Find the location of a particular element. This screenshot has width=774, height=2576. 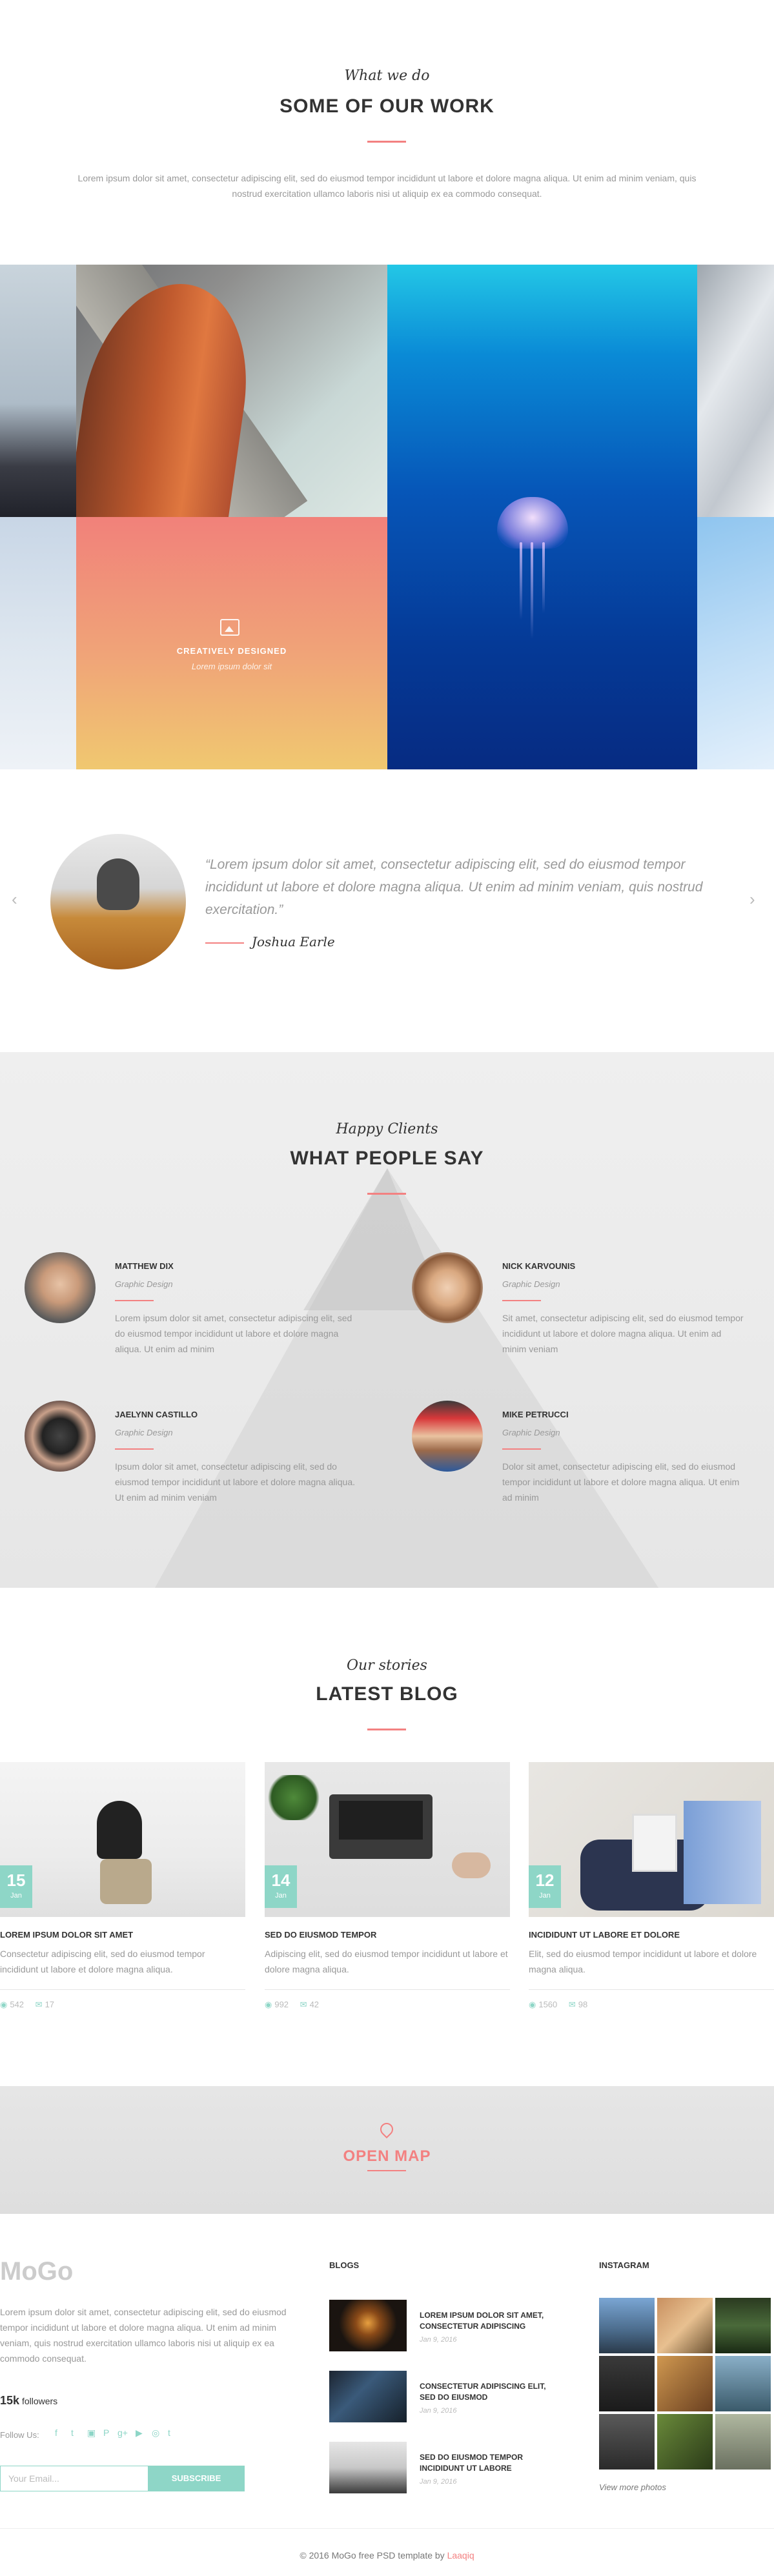

dribbble-icon: ◎ is located at coordinates (155, 2433).